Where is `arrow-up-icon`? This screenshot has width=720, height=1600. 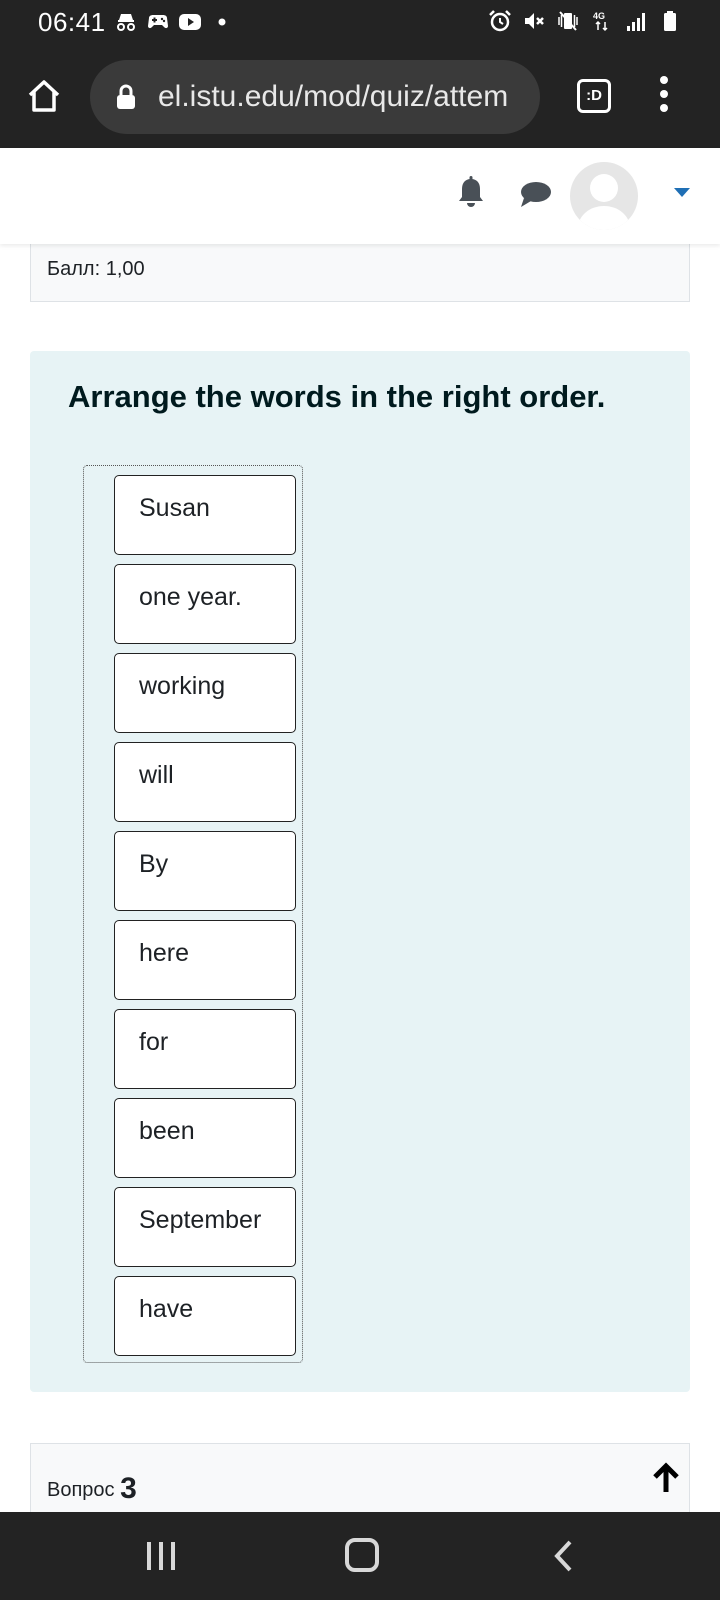 arrow-up-icon is located at coordinates (666, 1478).